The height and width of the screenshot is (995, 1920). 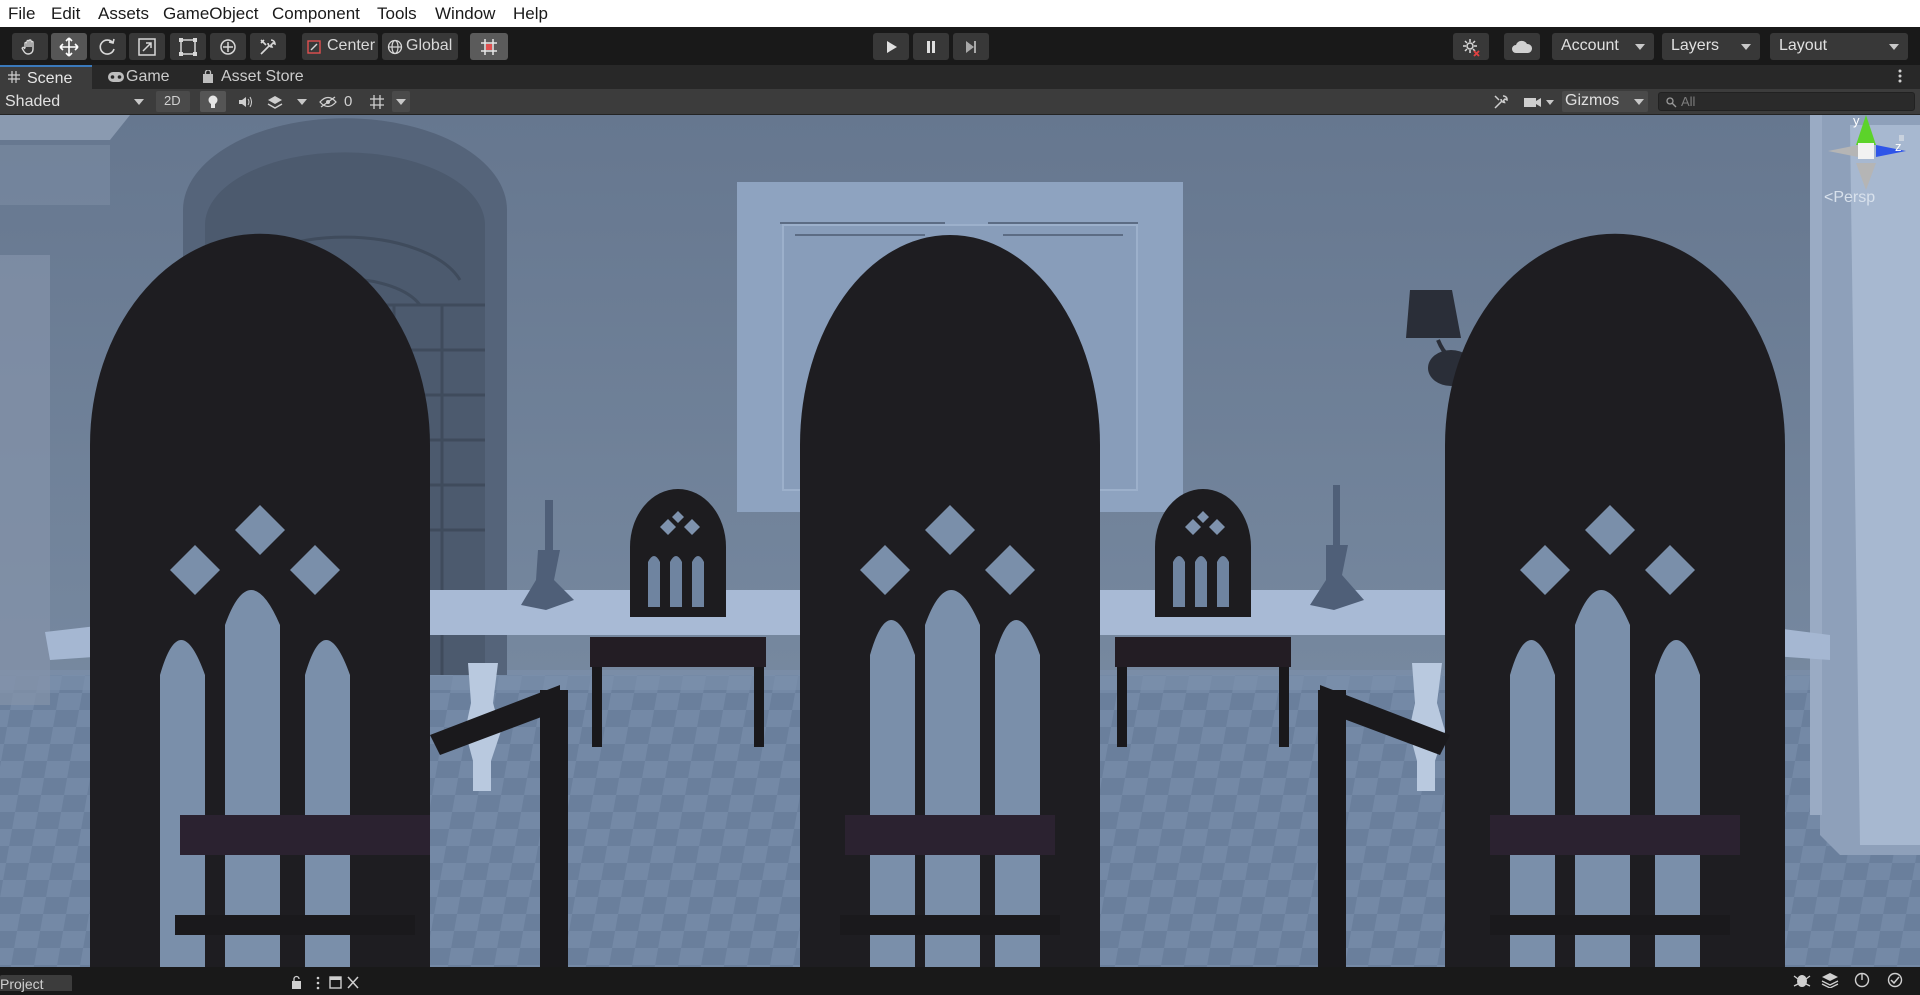 I want to click on step-icon, so click(x=971, y=46).